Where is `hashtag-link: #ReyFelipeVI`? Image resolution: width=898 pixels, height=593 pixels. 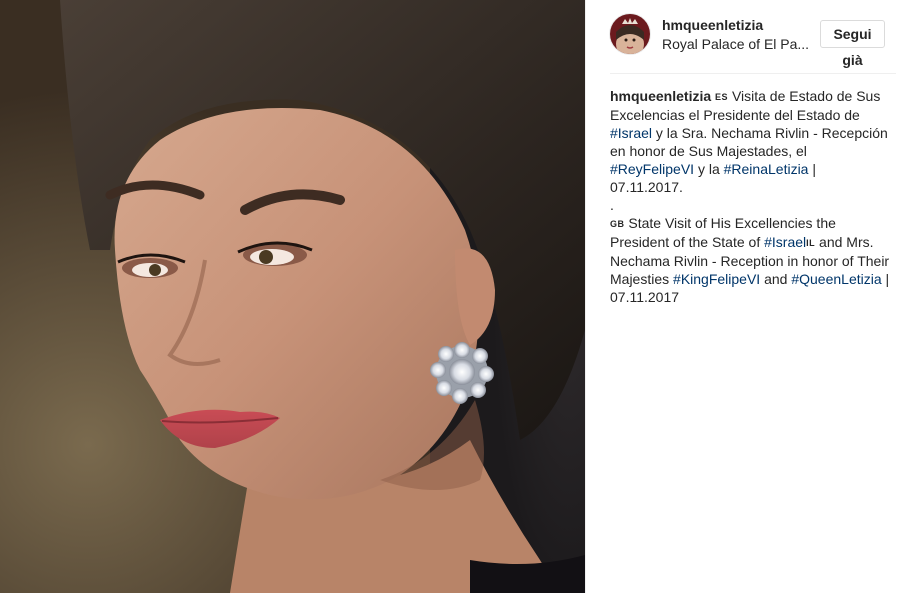
hashtag-link: #ReyFelipeVI is located at coordinates (652, 169).